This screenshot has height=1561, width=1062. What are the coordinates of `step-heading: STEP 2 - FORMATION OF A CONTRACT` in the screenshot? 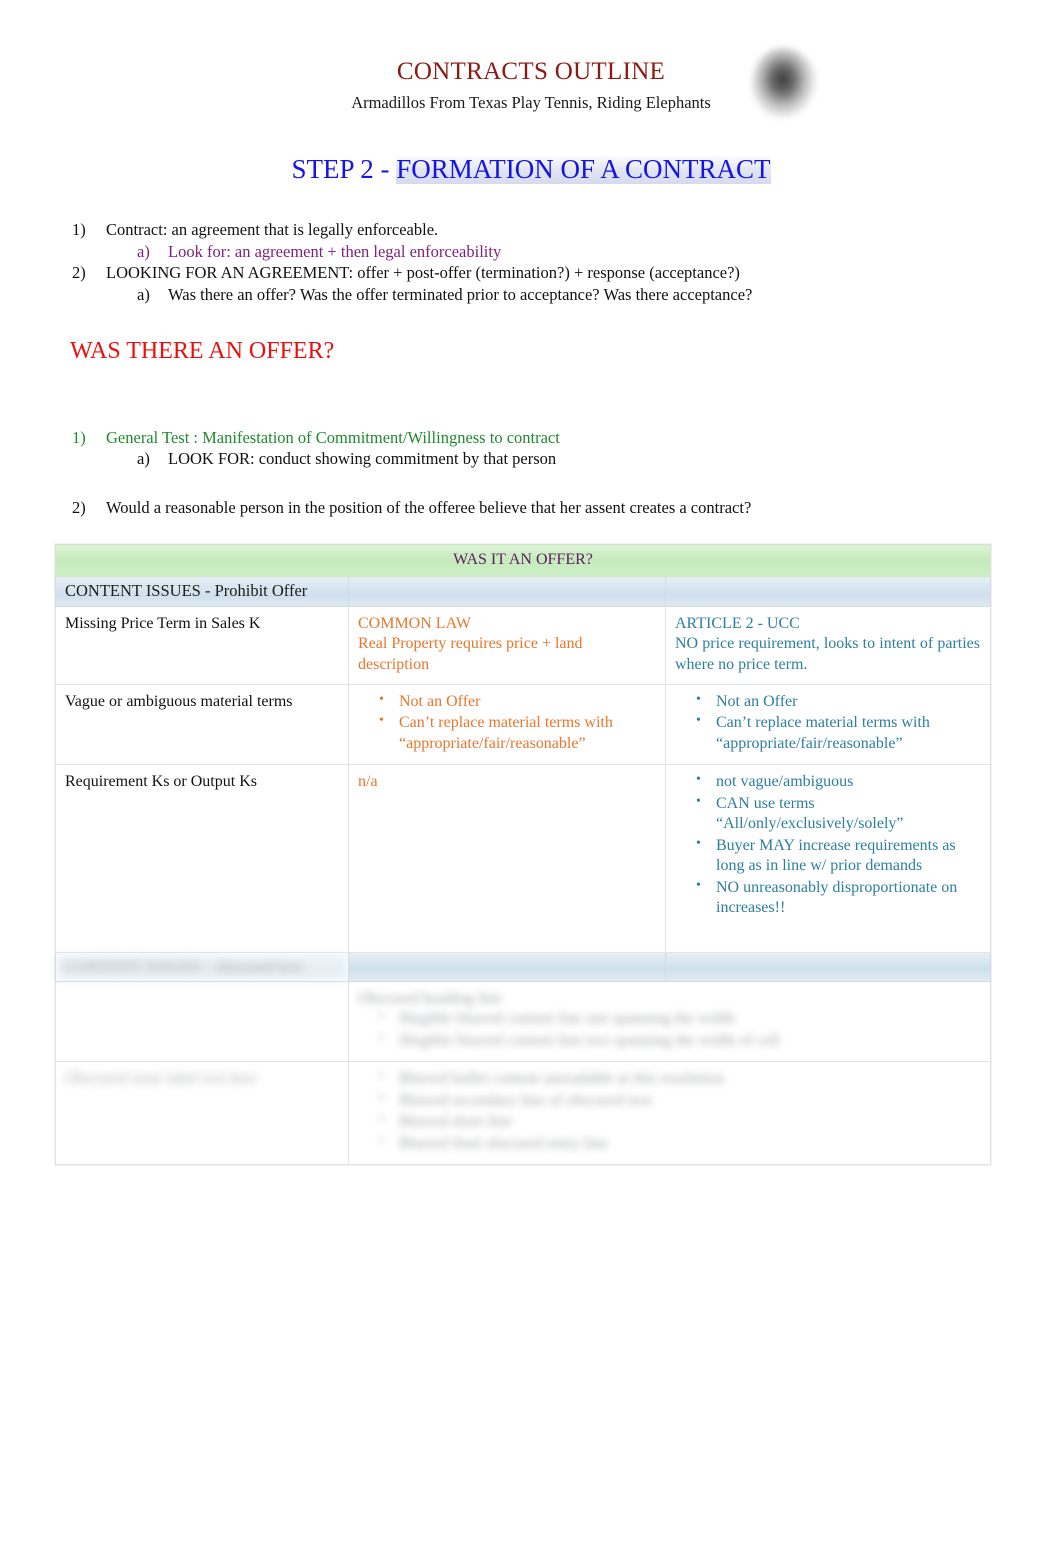 It's located at (531, 169).